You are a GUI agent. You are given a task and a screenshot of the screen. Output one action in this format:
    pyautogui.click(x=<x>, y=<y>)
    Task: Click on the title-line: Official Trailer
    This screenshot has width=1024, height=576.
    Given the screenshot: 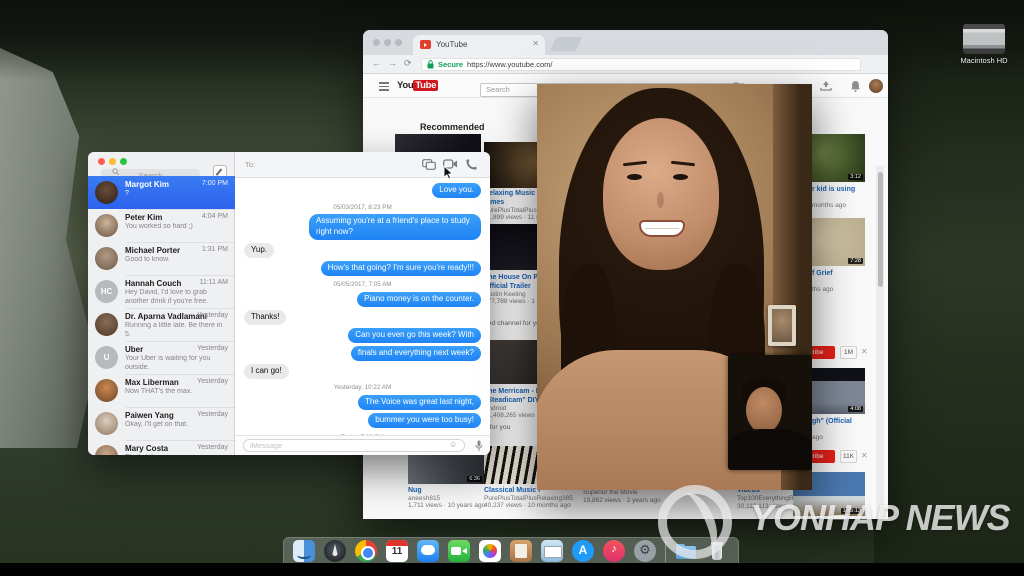 What is the action you would take?
    pyautogui.click(x=507, y=286)
    